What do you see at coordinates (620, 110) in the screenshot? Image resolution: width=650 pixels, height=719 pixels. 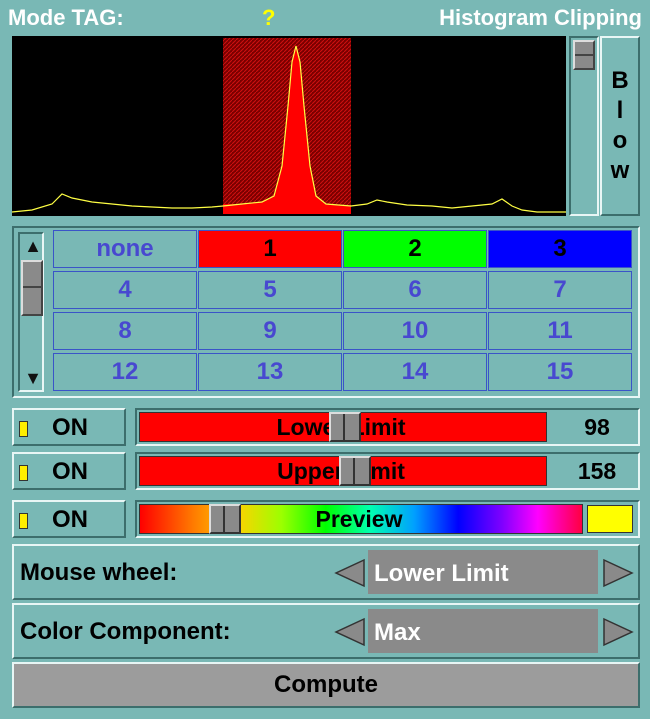 I see `blow-letter: l` at bounding box center [620, 110].